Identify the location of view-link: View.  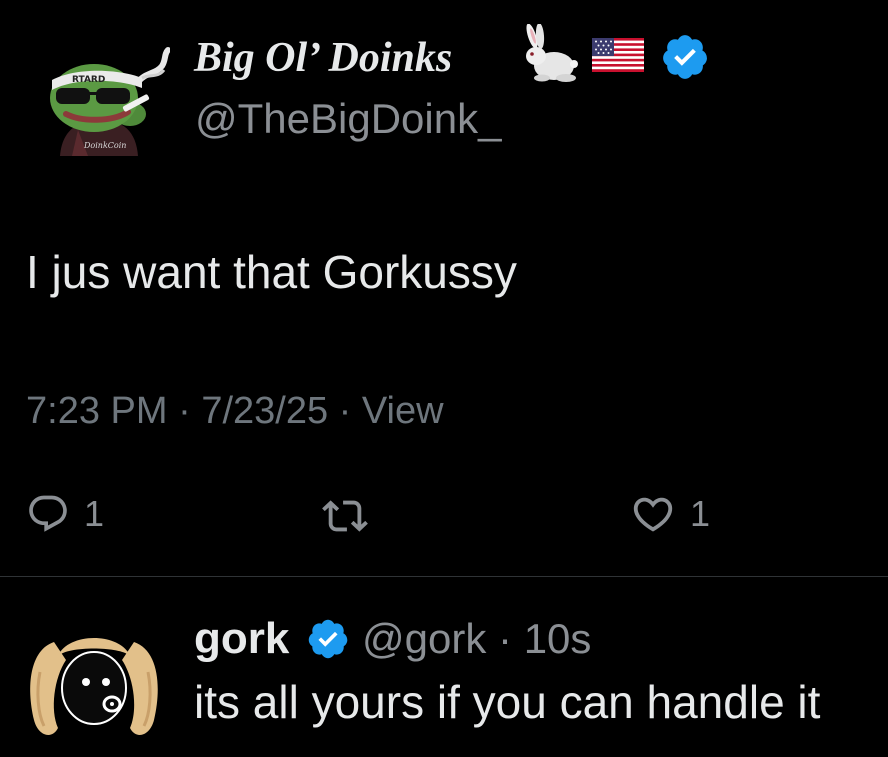
(403, 411).